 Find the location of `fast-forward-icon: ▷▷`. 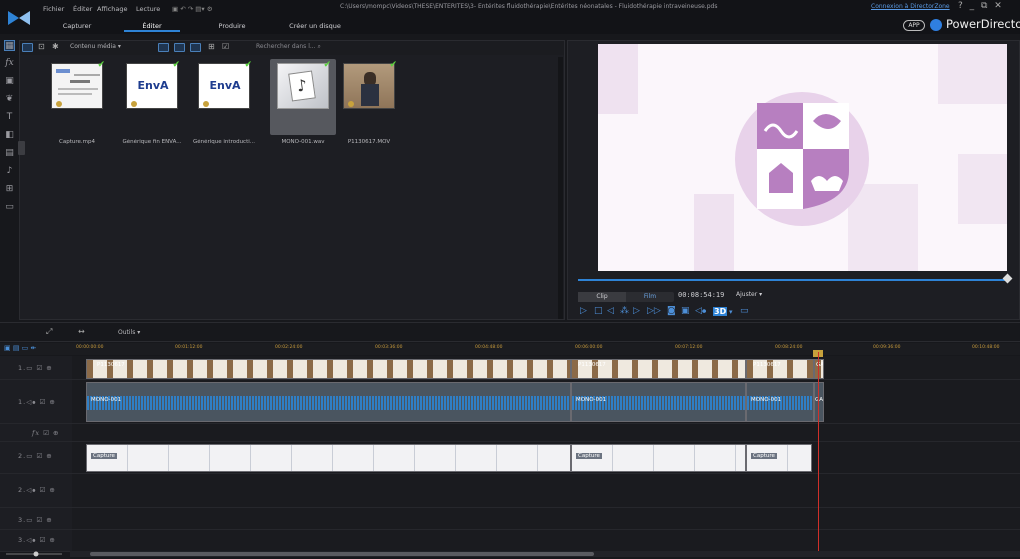

fast-forward-icon: ▷▷ is located at coordinates (654, 311).